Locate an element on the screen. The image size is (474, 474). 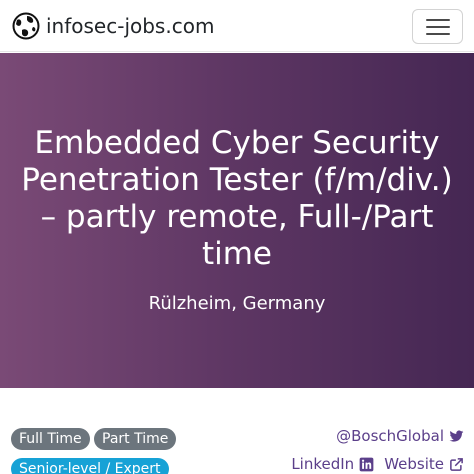
hamburger-menu-icon is located at coordinates (437, 19).